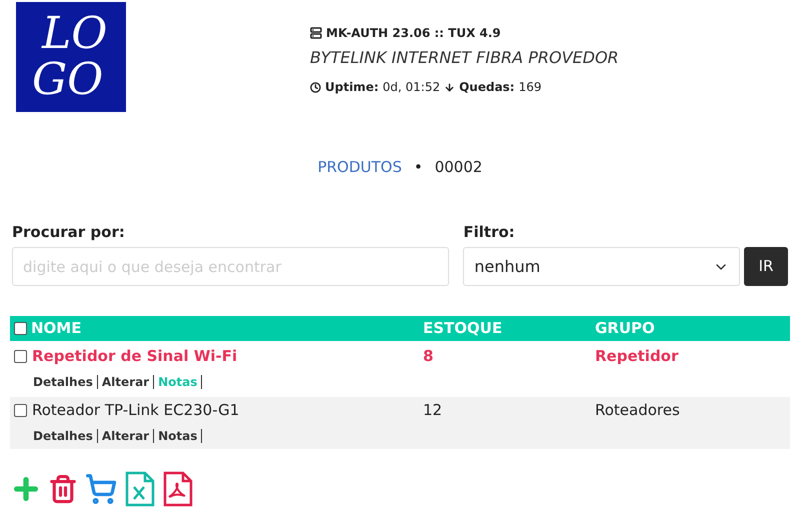 This screenshot has width=800, height=520. Describe the element at coordinates (487, 87) in the screenshot. I see `drops-label: Quedas:` at that location.